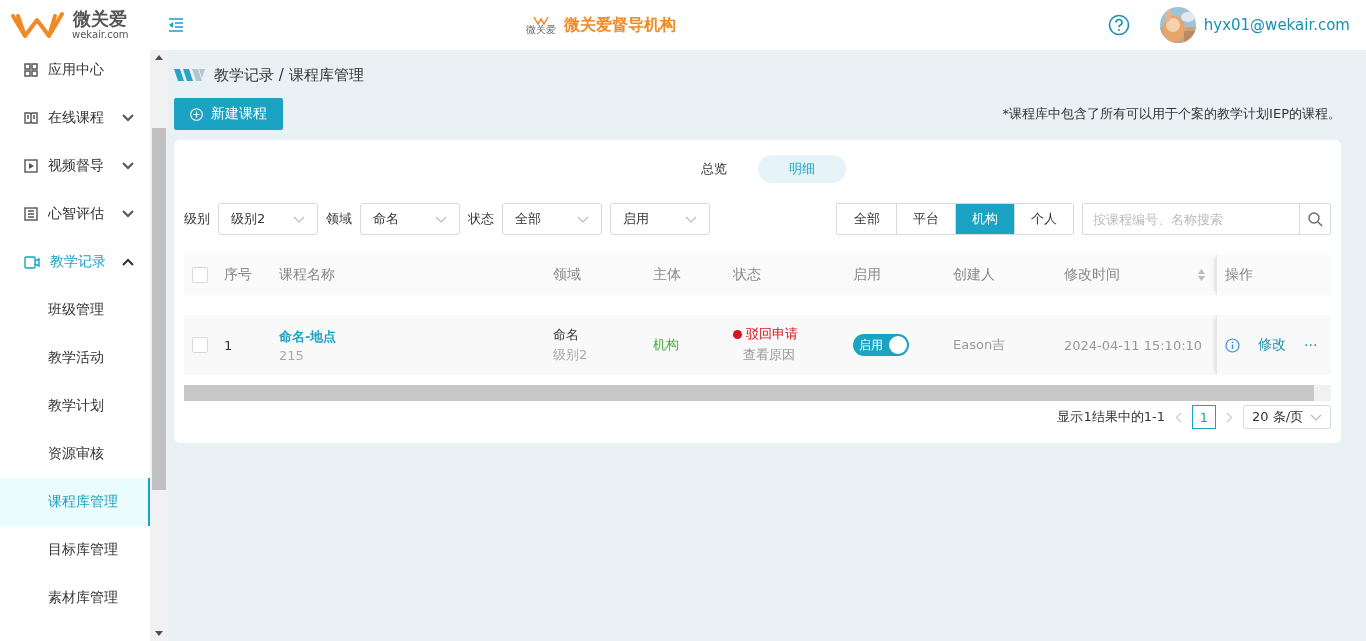 The height and width of the screenshot is (641, 1366). Describe the element at coordinates (1287, 417) in the screenshot. I see `page-size-select: 20 条/页` at that location.